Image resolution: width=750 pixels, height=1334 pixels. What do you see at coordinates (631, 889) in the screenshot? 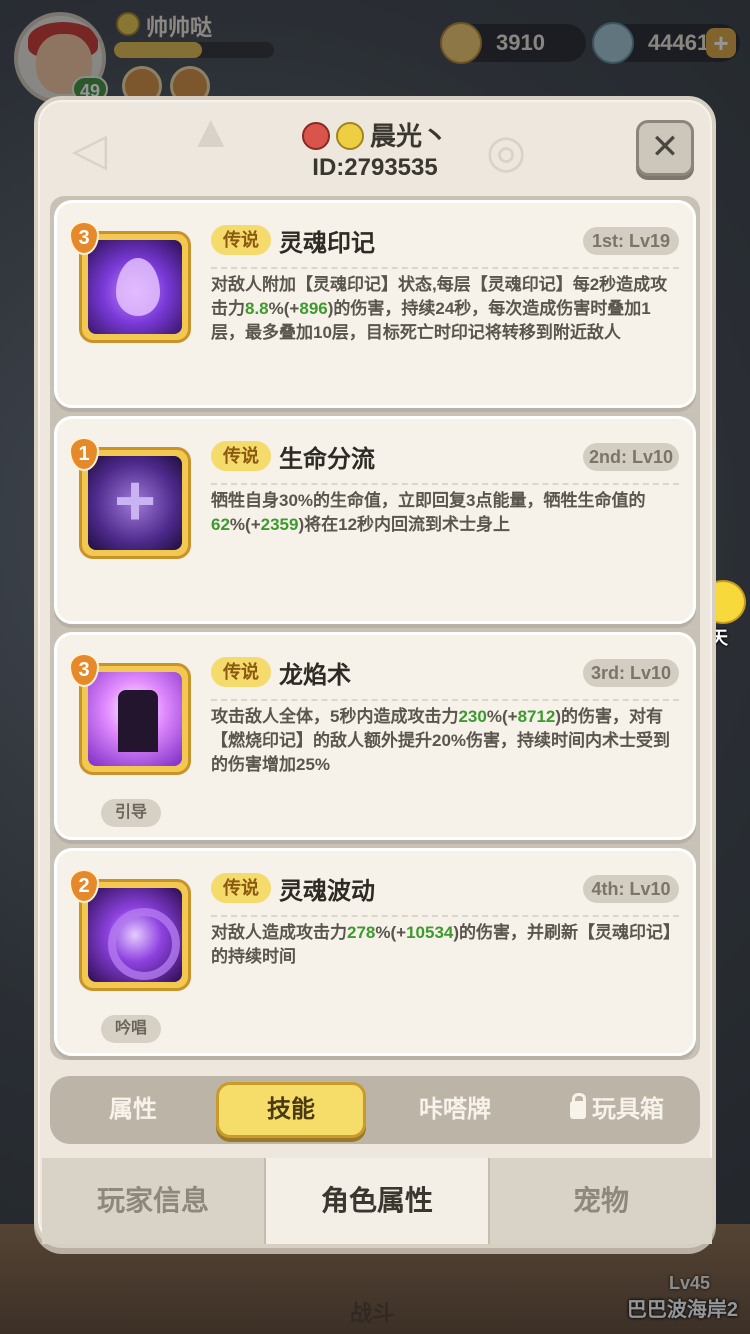
I see `skill-slot-badge: 4th: Lv10` at bounding box center [631, 889].